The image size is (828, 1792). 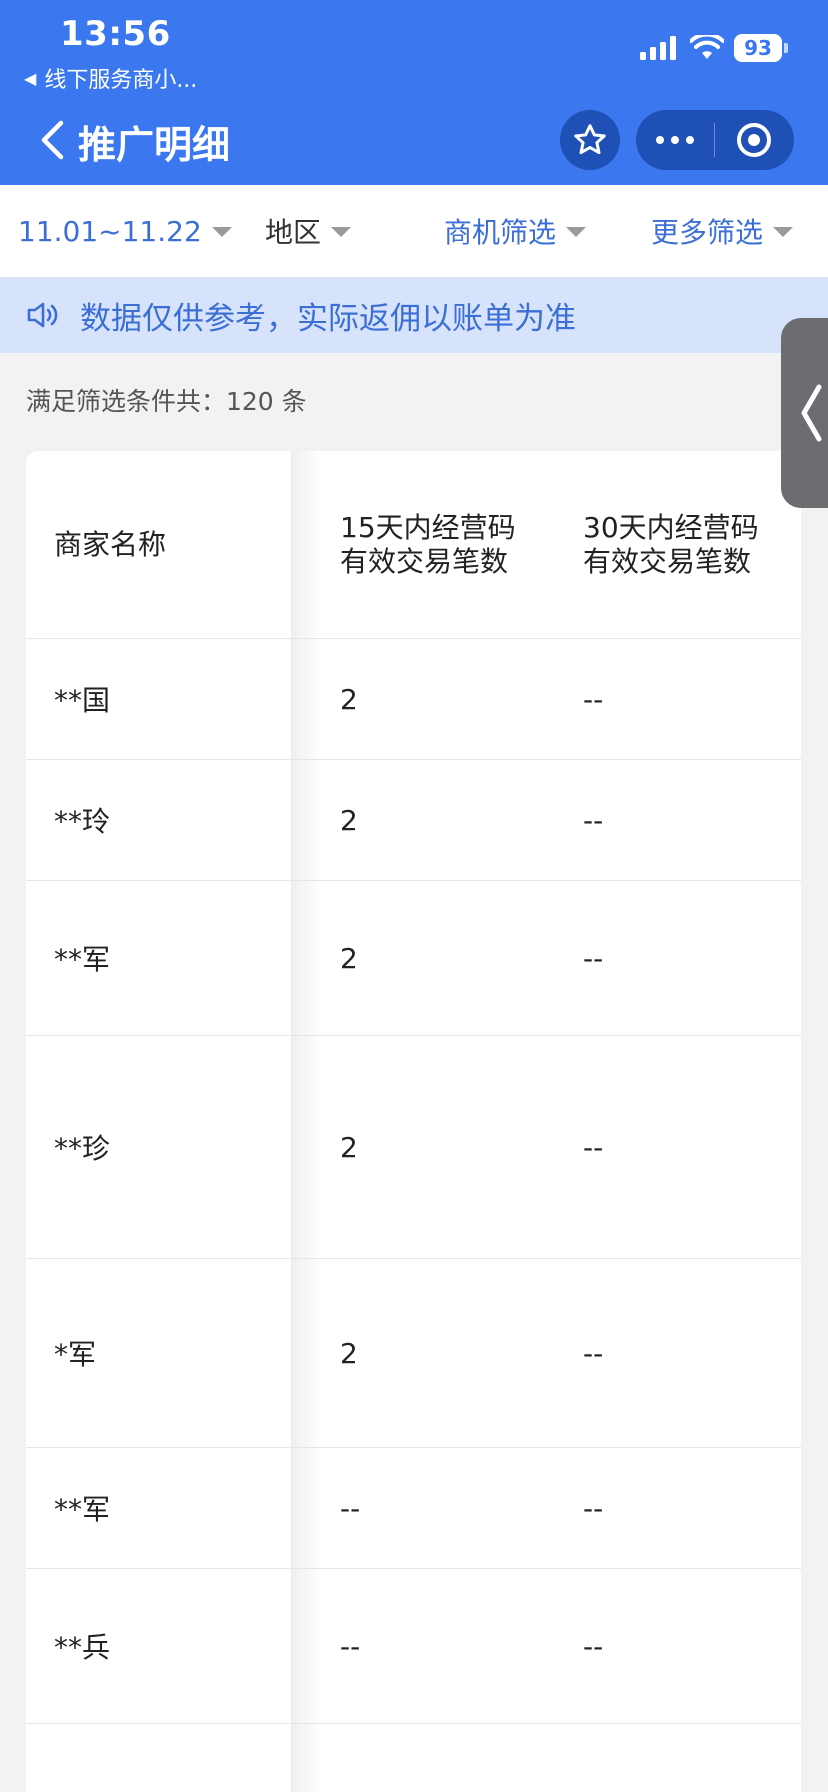 What do you see at coordinates (811, 413) in the screenshot?
I see `chevron-left-icon` at bounding box center [811, 413].